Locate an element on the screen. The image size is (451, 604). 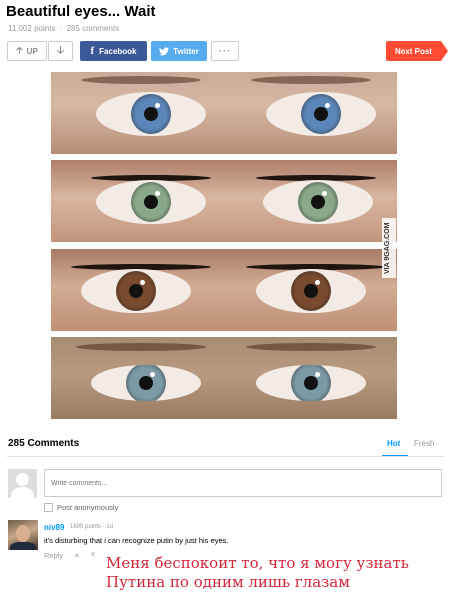
watermark: VIA 9GAG.COM is located at coordinates (389, 248).